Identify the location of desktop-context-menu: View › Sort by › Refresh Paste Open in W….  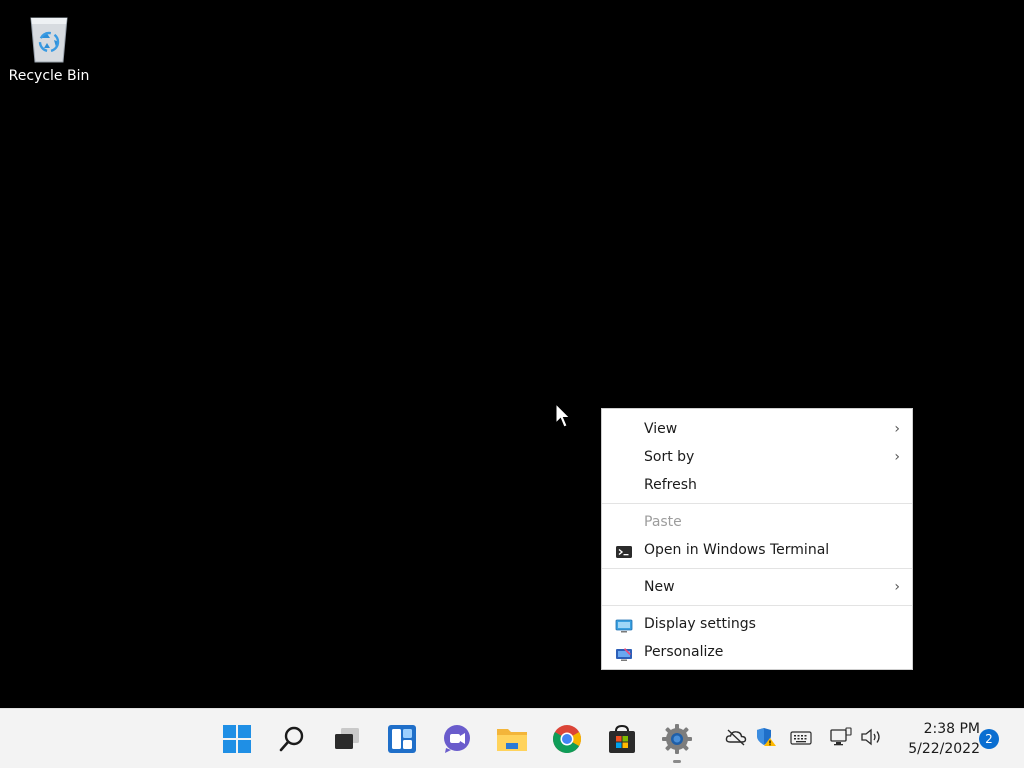
(757, 539).